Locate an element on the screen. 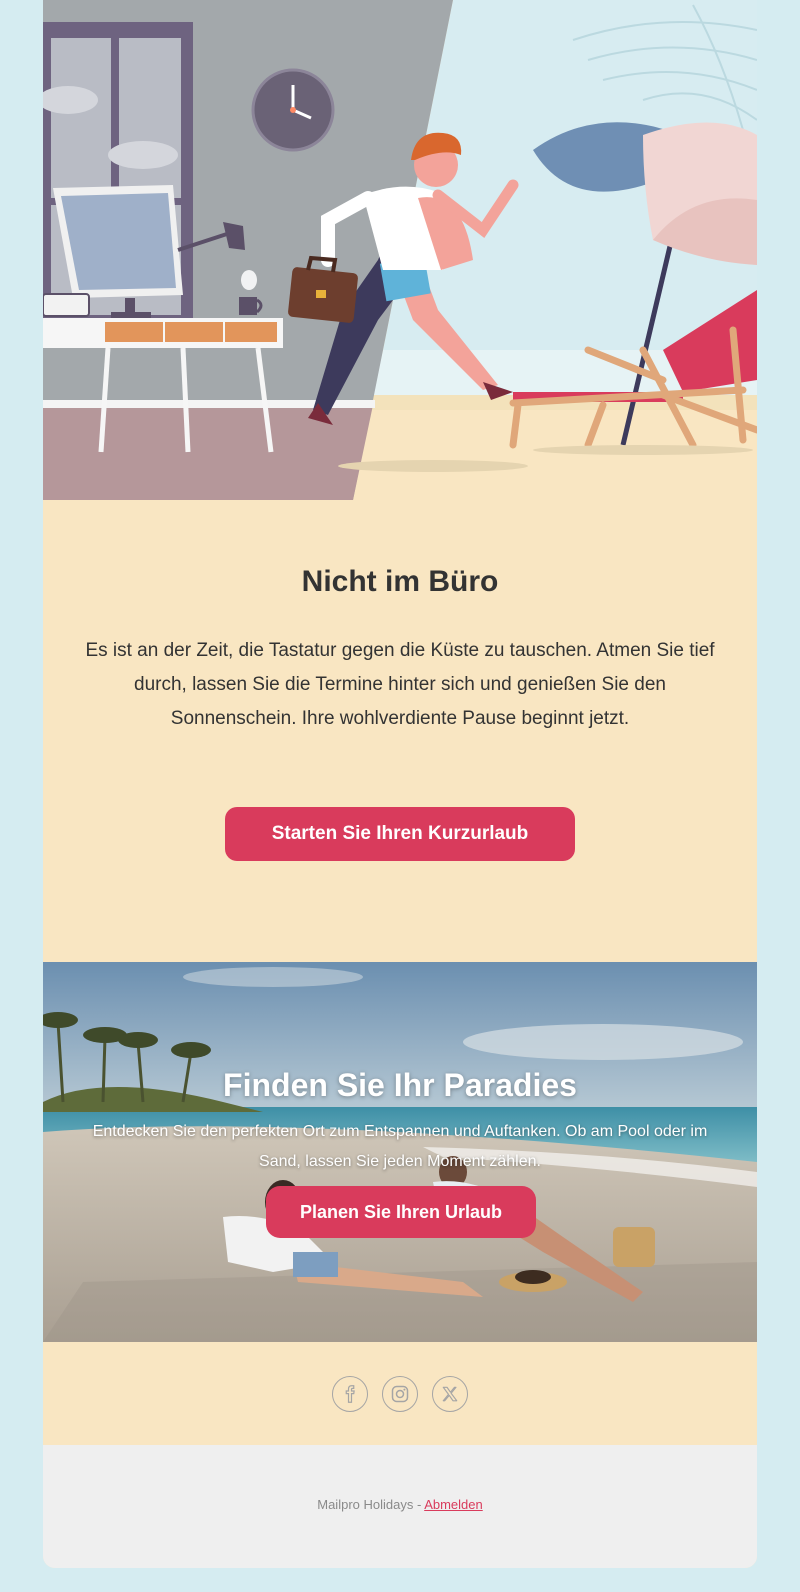  start-vacation-button: Starten Sie Ihren Kurzurlaub is located at coordinates (400, 834).